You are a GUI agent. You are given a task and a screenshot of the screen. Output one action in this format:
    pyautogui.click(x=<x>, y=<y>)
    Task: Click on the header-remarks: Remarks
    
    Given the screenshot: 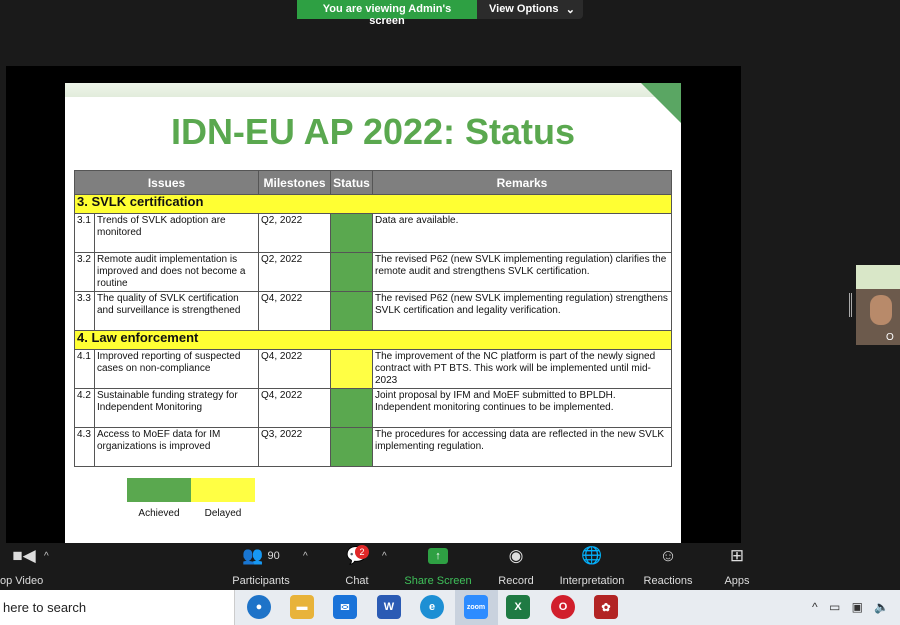 What is the action you would take?
    pyautogui.click(x=522, y=182)
    